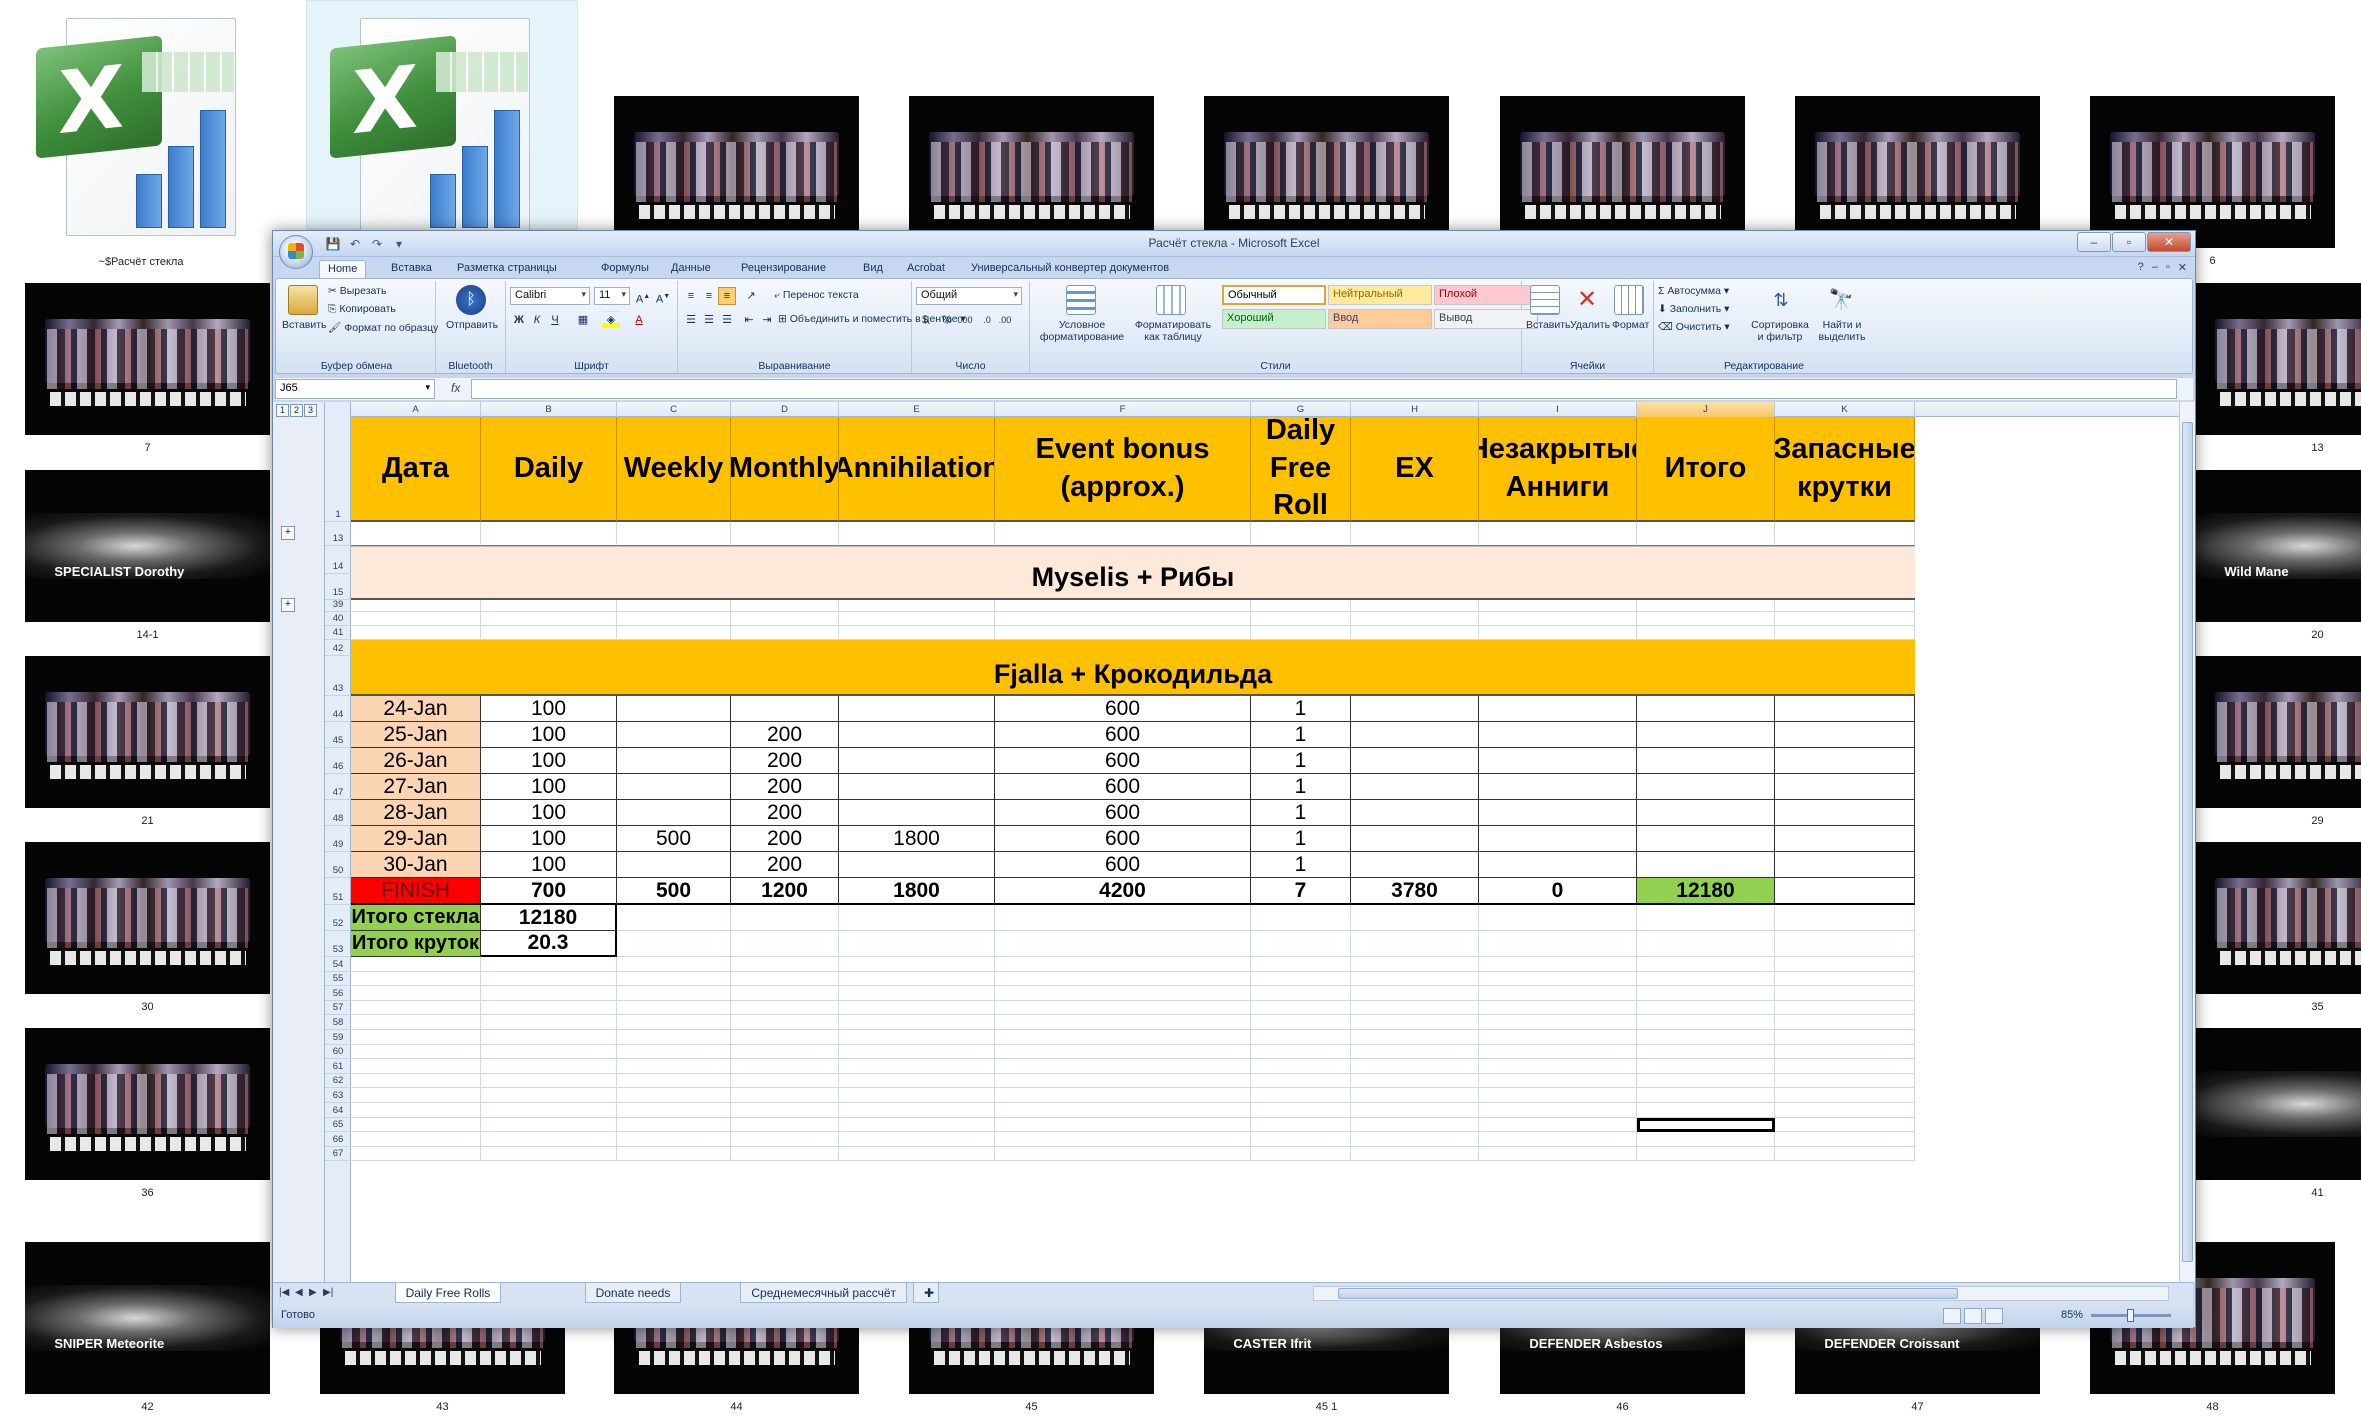  Describe the element at coordinates (785, 891) in the screenshot. I see `total-cell: 1200` at that location.